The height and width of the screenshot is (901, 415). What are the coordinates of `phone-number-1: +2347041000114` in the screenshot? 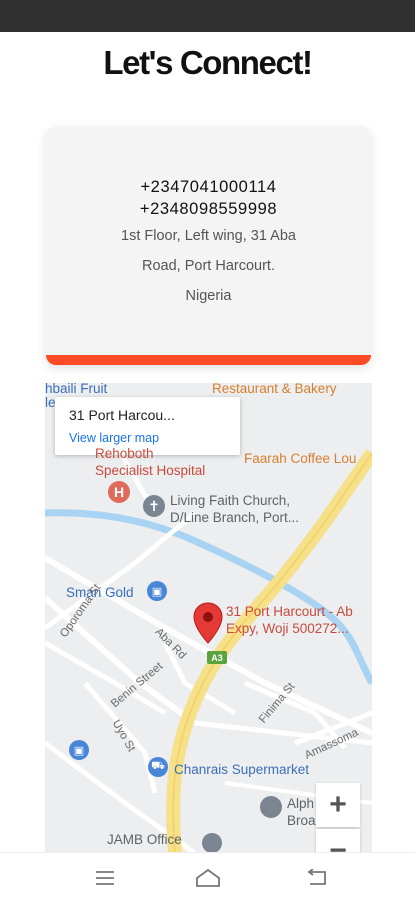 It's located at (208, 187).